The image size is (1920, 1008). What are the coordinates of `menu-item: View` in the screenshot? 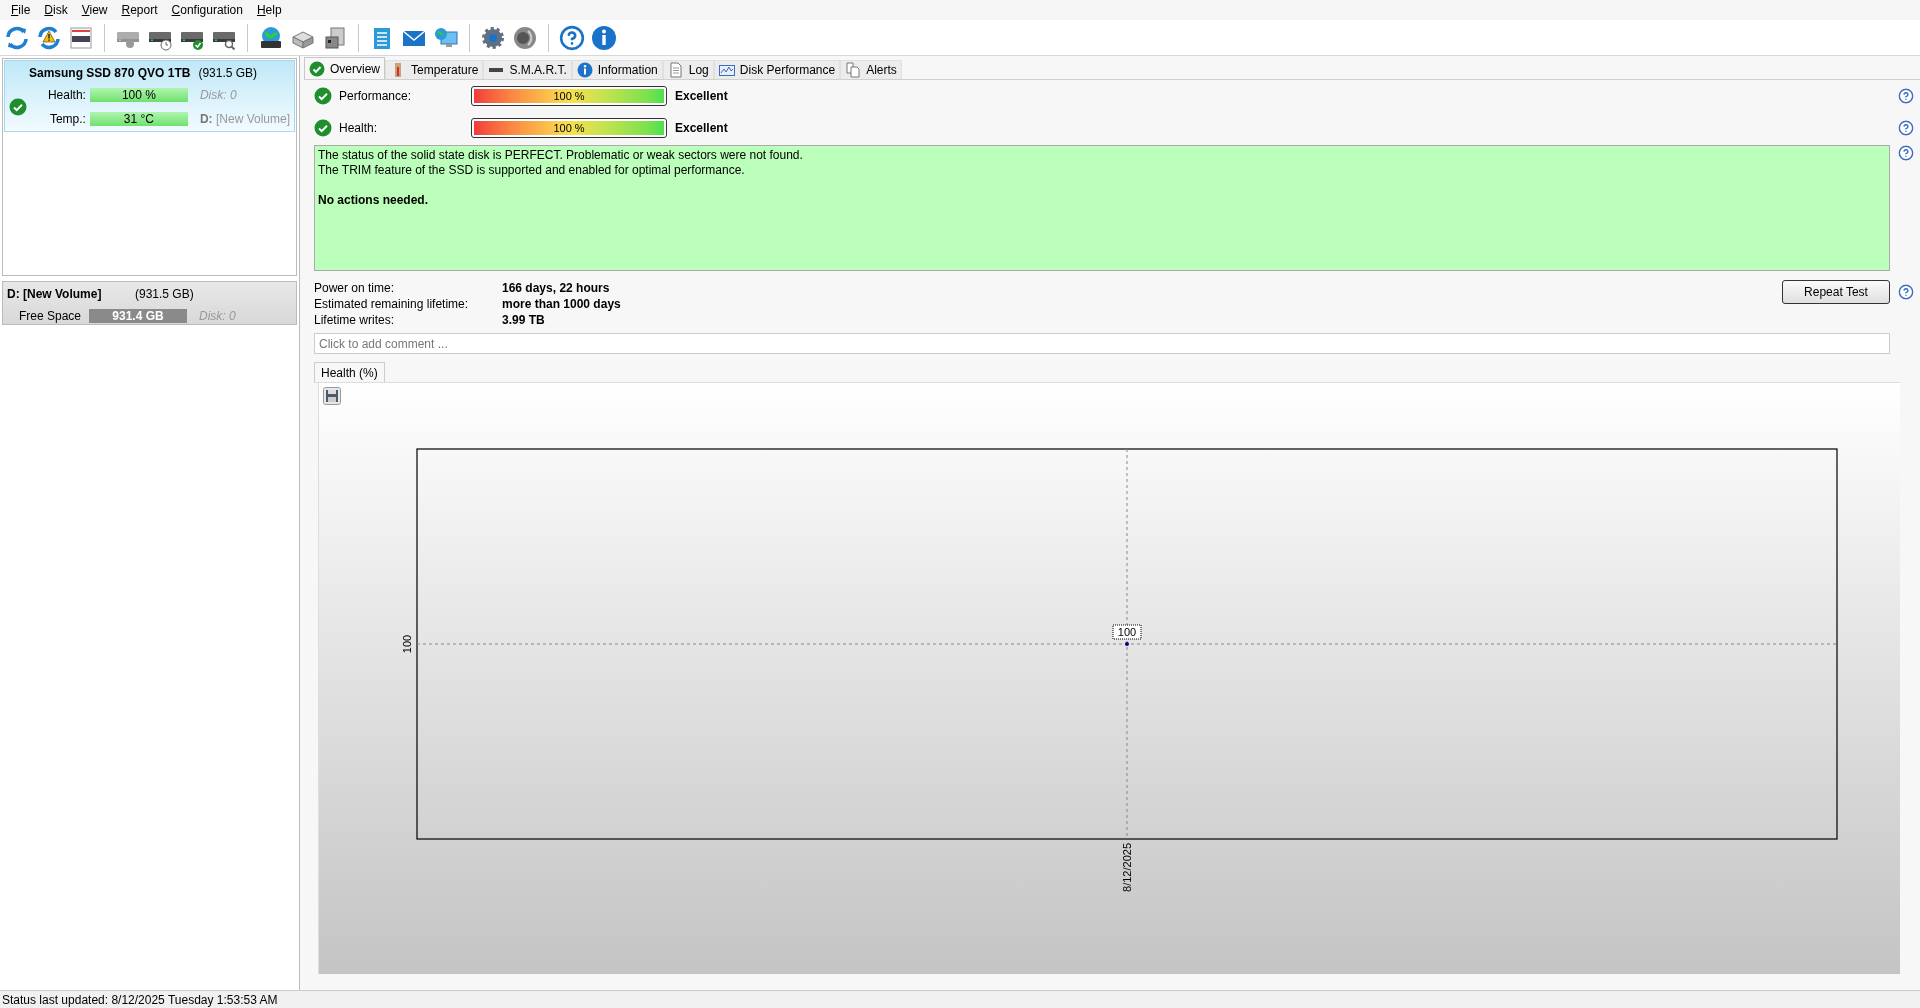 It's located at (94, 10).